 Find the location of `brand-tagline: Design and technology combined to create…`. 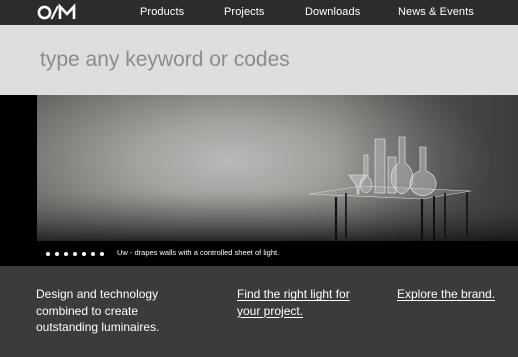

brand-tagline: Design and technology combined to create… is located at coordinates (98, 310).